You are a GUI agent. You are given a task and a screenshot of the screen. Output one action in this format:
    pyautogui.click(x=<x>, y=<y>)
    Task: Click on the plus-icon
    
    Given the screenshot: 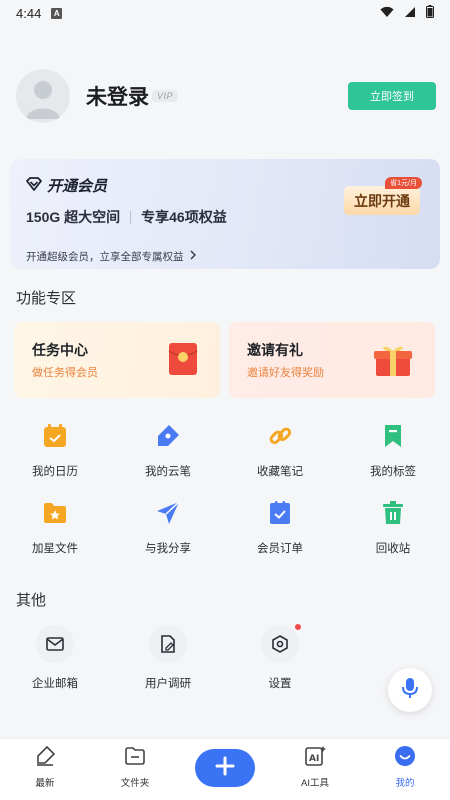 What is the action you would take?
    pyautogui.click(x=225, y=768)
    